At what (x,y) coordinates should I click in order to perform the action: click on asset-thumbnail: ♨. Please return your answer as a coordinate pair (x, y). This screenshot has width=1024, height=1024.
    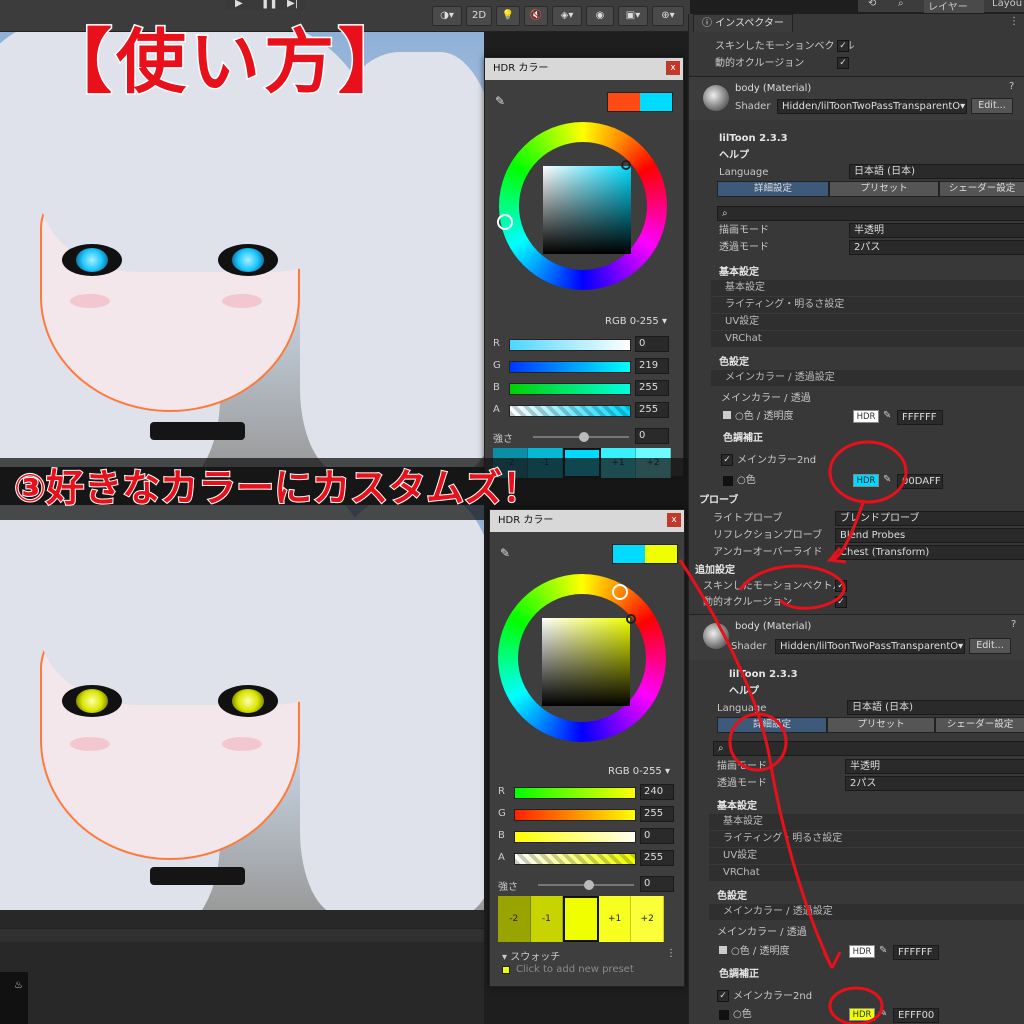
    Looking at the image, I should click on (14, 998).